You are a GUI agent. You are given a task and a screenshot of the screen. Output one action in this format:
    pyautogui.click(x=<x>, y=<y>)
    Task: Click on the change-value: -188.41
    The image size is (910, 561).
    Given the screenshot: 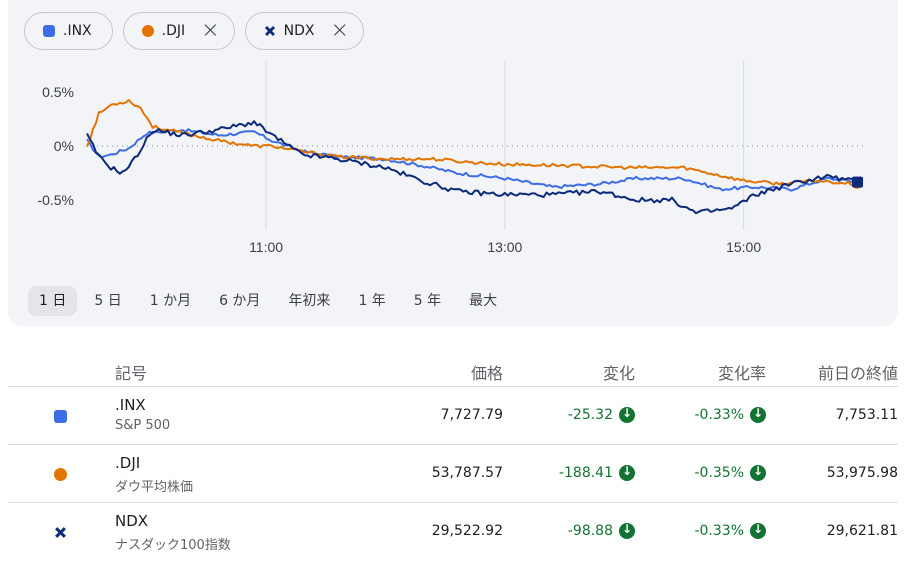 What is the action you would take?
    pyautogui.click(x=585, y=473)
    